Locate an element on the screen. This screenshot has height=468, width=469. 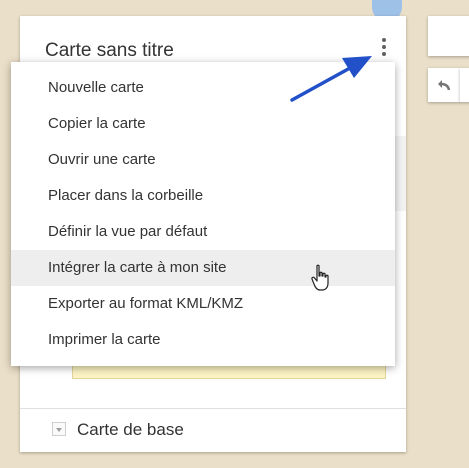
menu-item-copy-map: Copier la carte is located at coordinates (203, 124).